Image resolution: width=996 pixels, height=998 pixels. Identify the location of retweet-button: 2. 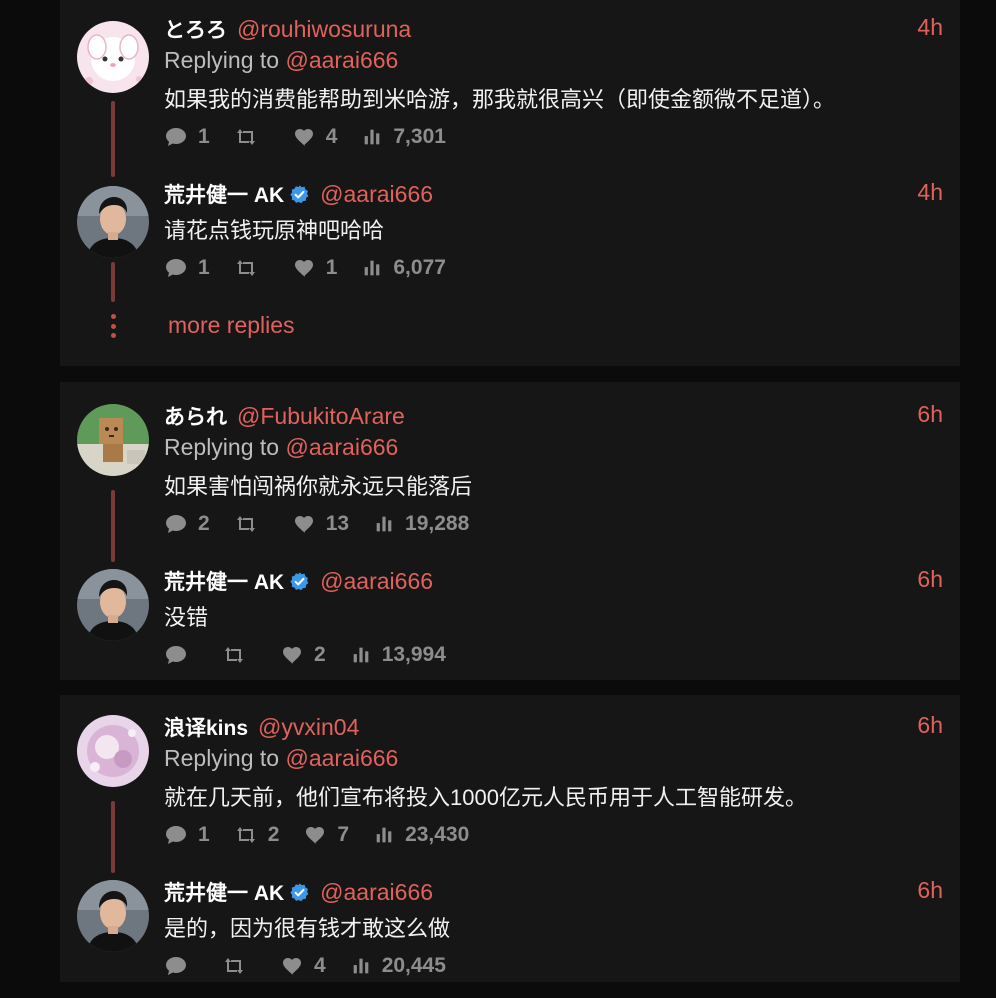
(256, 835).